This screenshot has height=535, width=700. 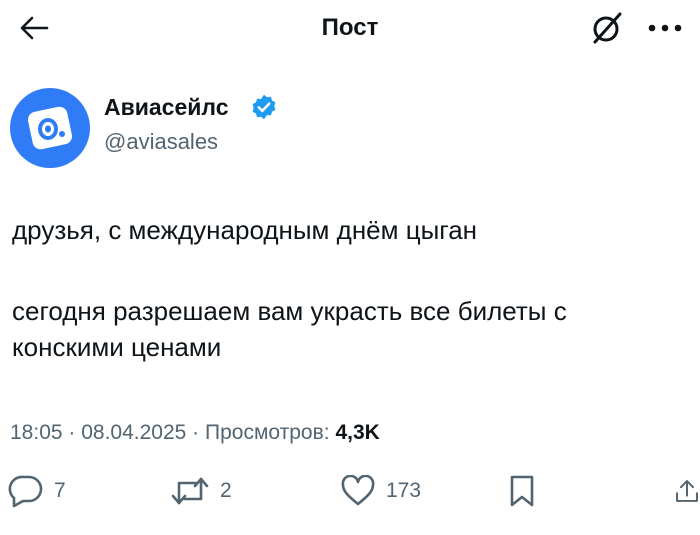 I want to click on like-button: 173, so click(x=380, y=491).